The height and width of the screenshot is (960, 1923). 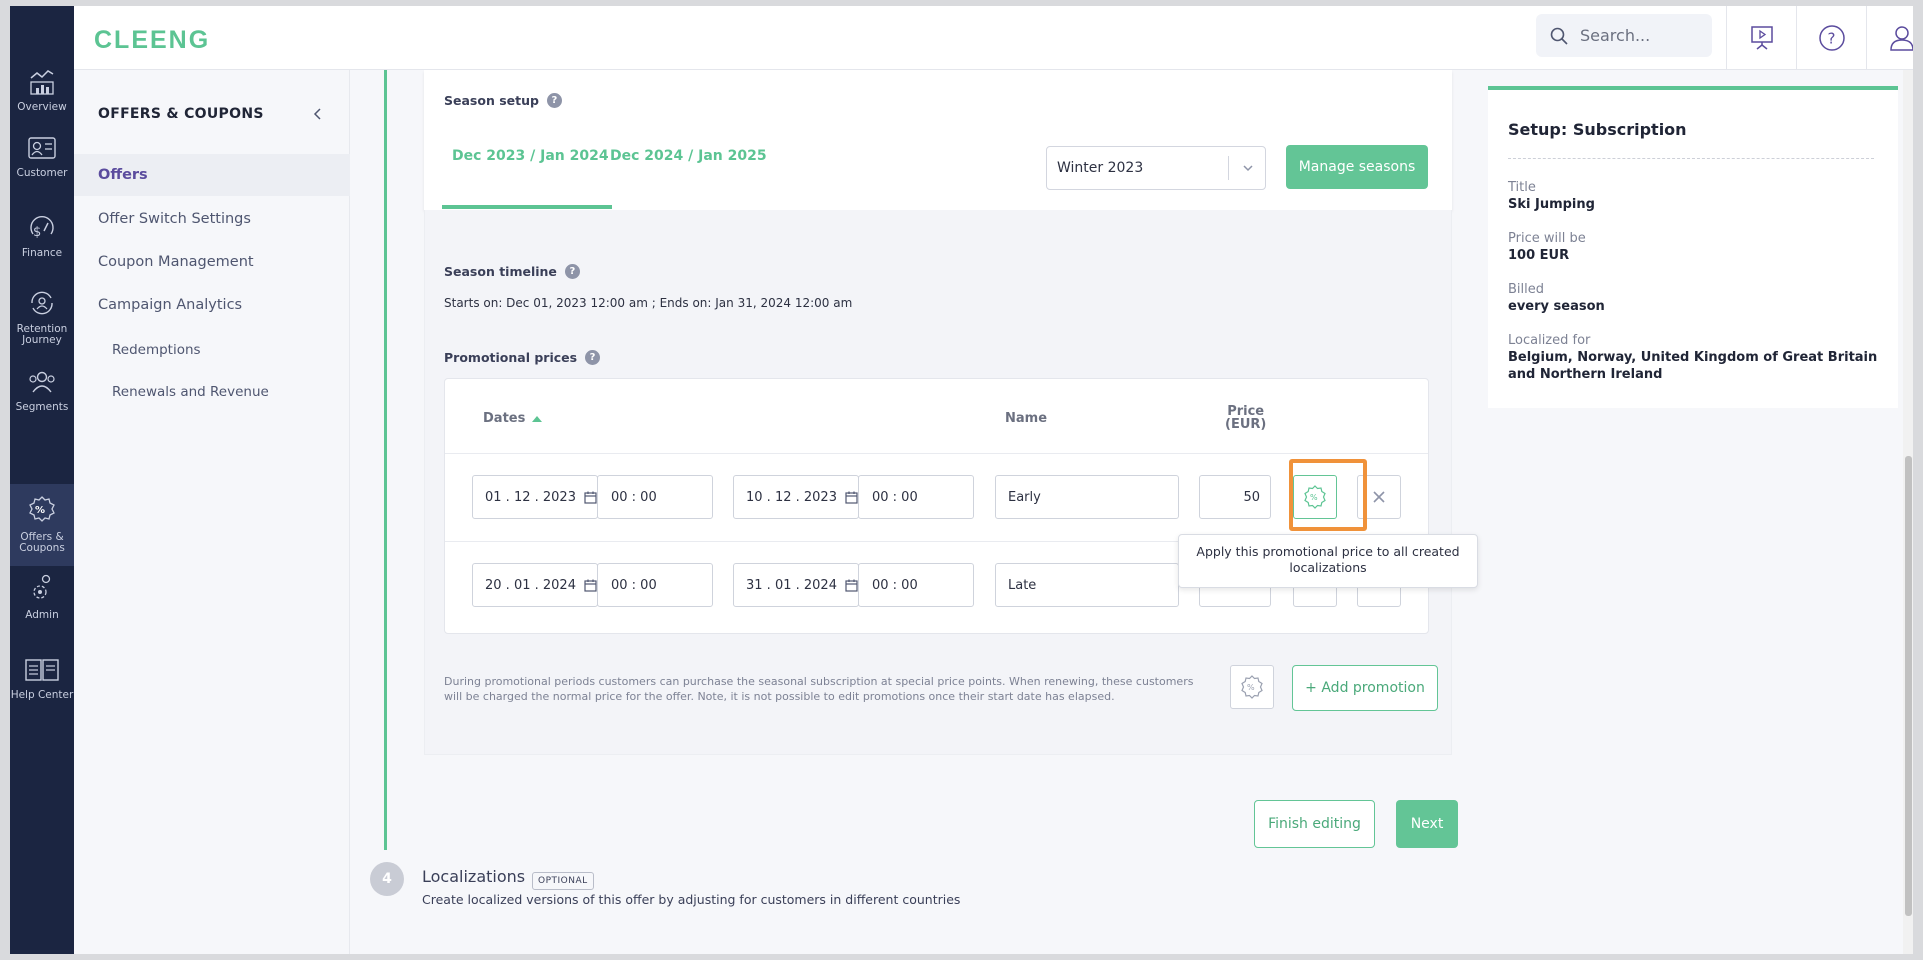 I want to click on column-name: Name, so click(x=1026, y=418).